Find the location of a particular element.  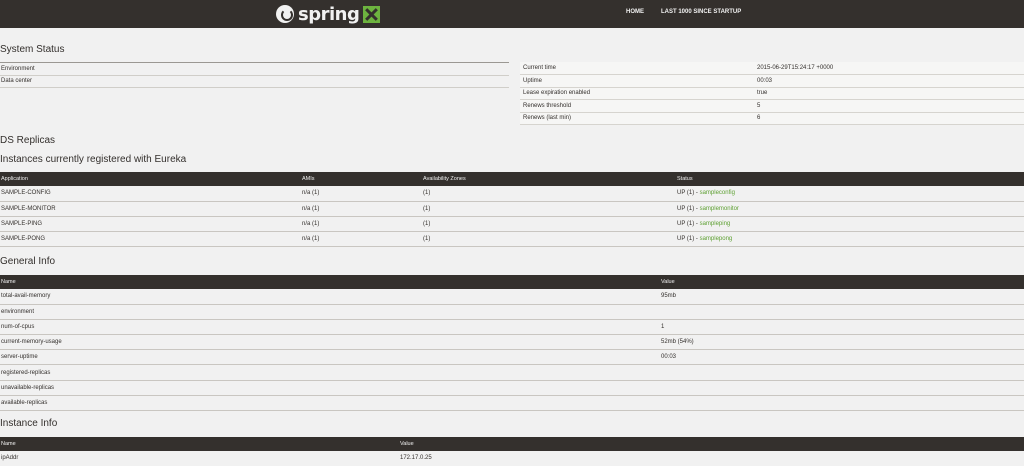

ds-replicas-title: DS Replicas is located at coordinates (28, 140).